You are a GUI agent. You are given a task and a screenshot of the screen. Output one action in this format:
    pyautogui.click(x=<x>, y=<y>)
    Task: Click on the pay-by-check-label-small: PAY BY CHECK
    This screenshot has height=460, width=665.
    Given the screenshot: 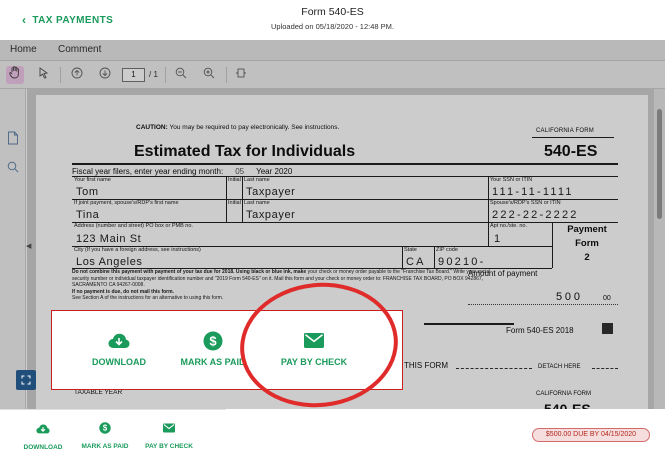 What is the action you would take?
    pyautogui.click(x=169, y=446)
    